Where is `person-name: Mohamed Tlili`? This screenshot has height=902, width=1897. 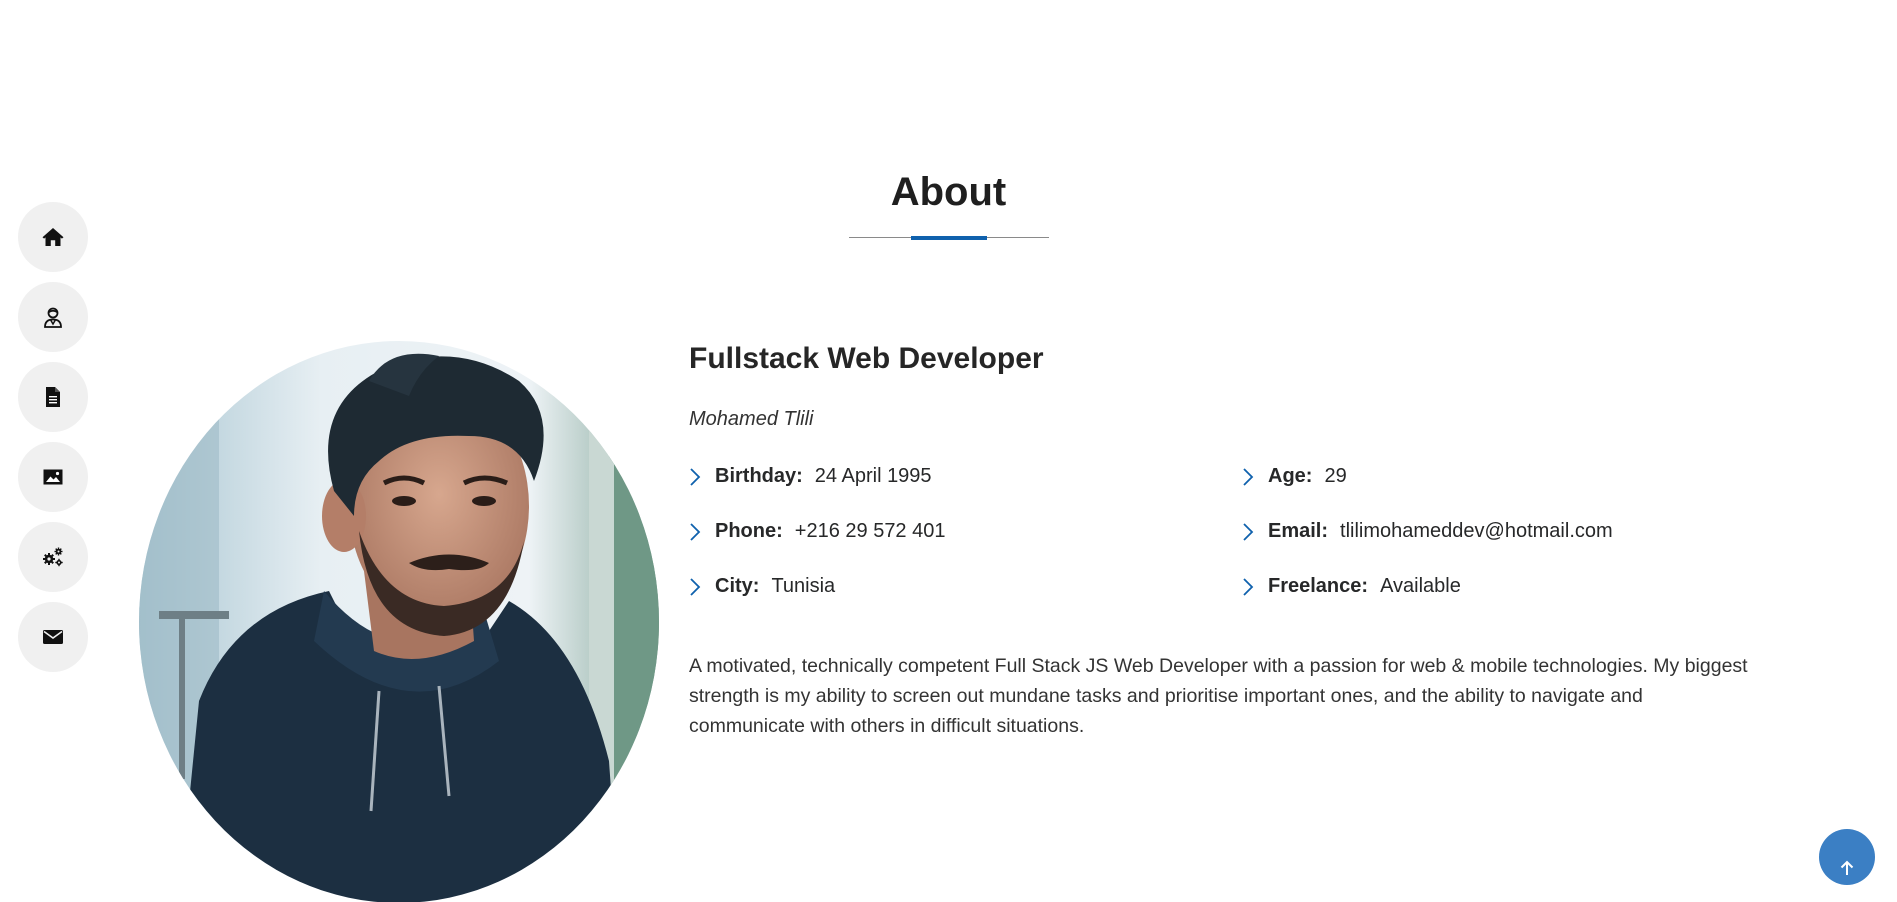 person-name: Mohamed Tlili is located at coordinates (751, 419).